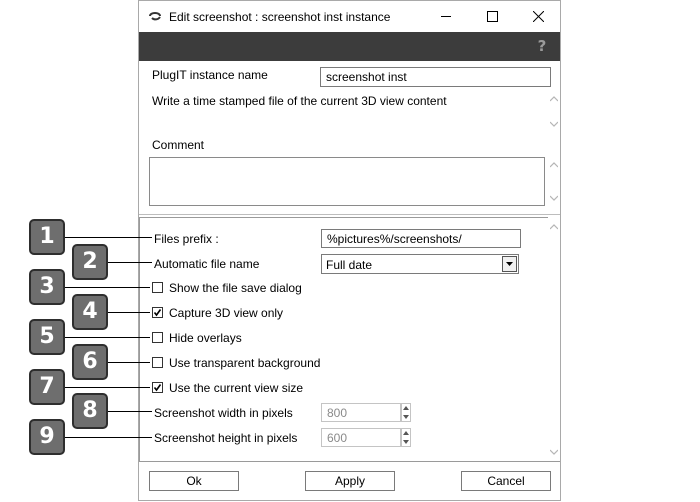  Describe the element at coordinates (420, 264) in the screenshot. I see `auto-file-name-select: Full date` at that location.